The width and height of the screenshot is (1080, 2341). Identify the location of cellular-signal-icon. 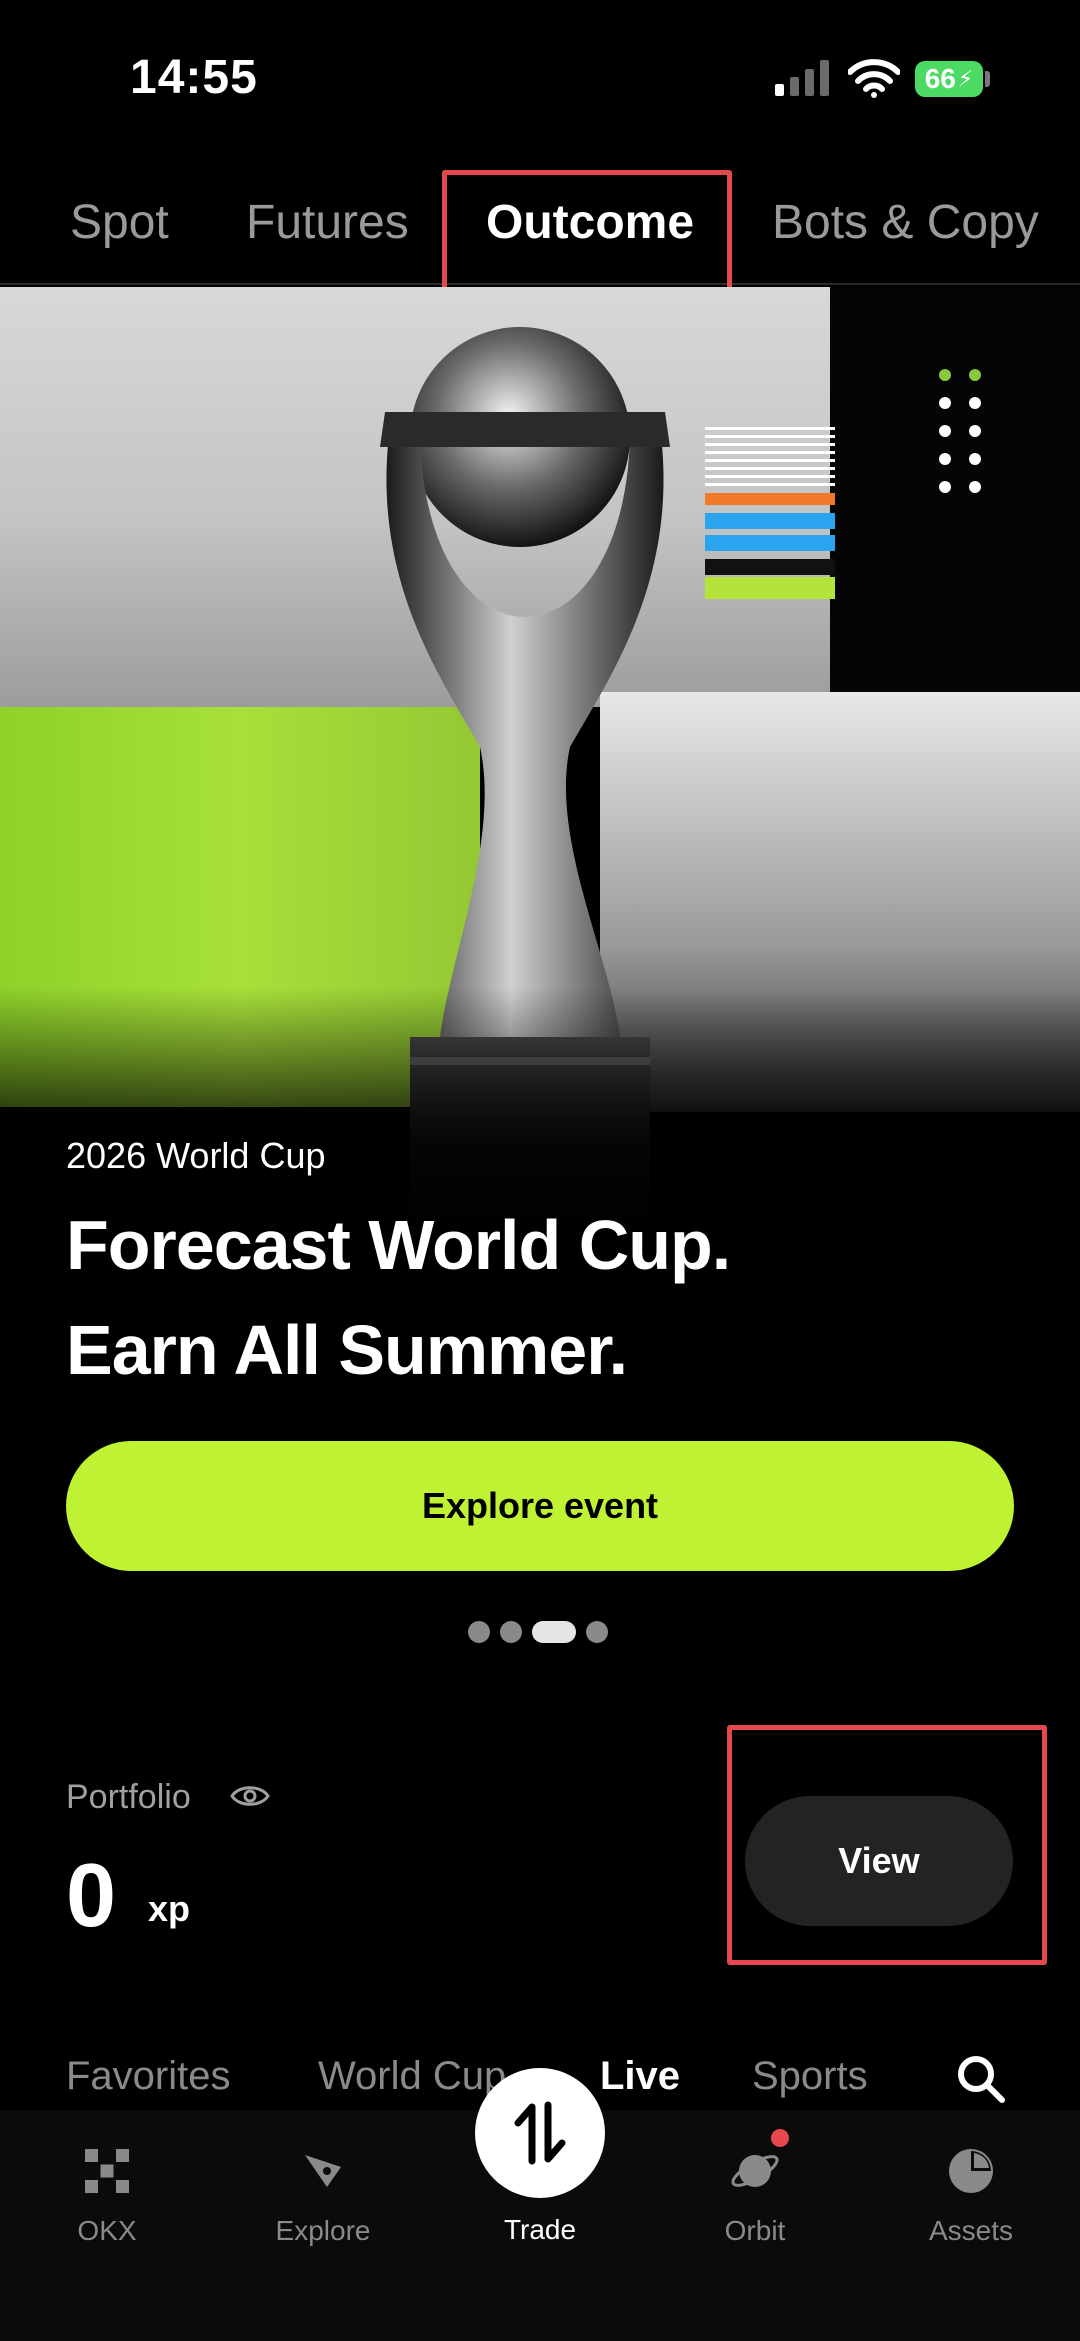
(802, 78).